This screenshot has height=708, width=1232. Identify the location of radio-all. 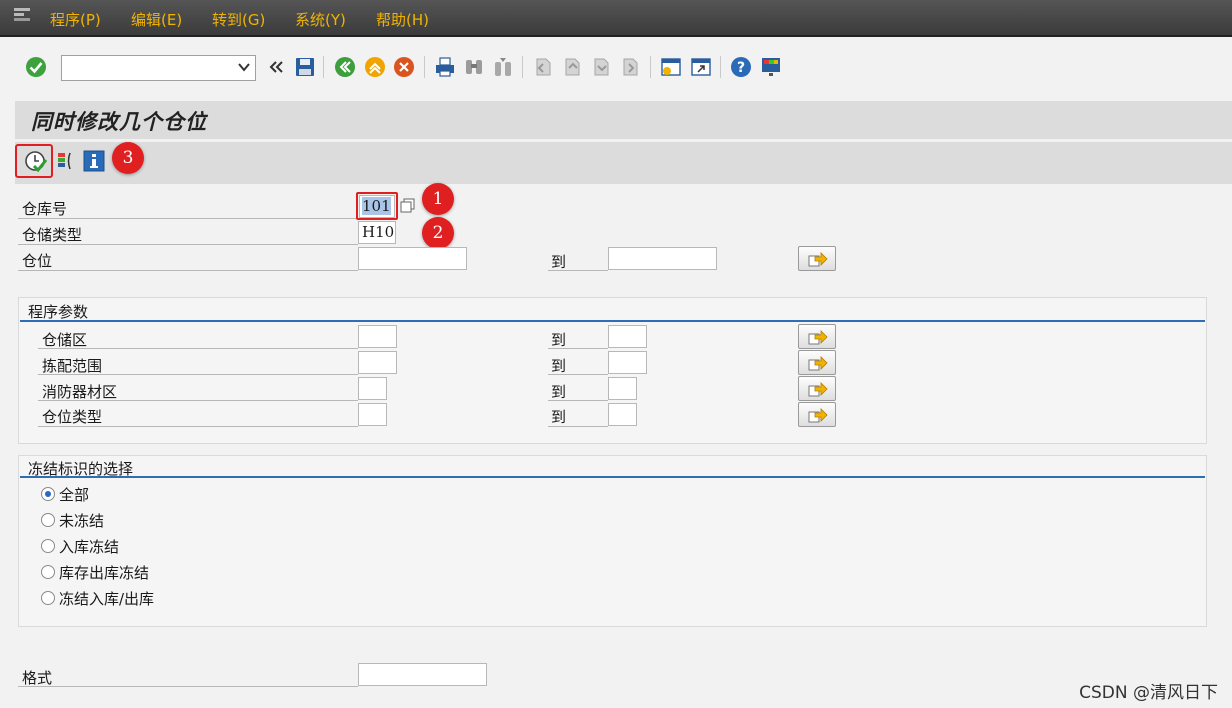
(48, 494).